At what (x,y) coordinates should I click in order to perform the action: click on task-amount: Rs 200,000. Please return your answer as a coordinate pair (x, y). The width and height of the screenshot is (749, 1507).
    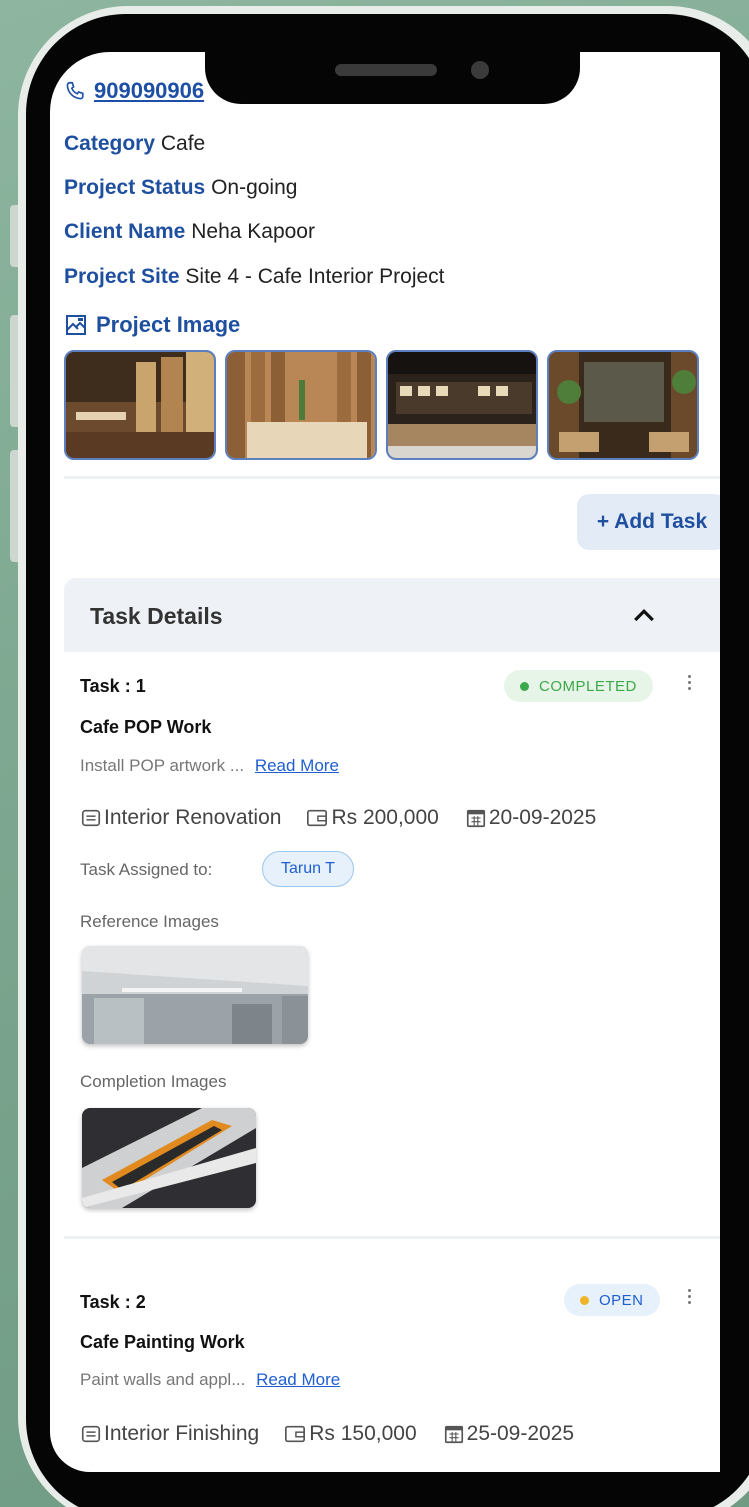
    Looking at the image, I should click on (372, 818).